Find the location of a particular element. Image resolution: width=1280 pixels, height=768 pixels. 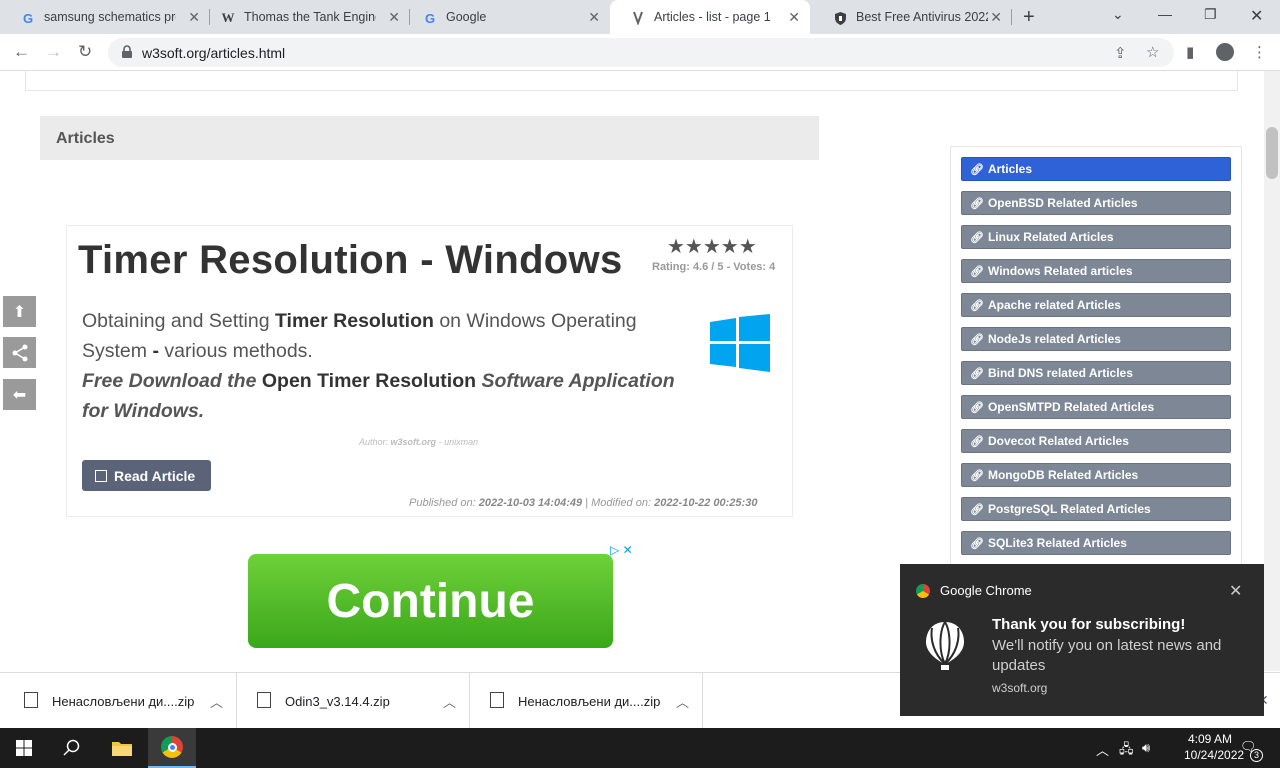

address-bar: w3soft.org/articles.html ⇪ ☆ is located at coordinates (641, 52).